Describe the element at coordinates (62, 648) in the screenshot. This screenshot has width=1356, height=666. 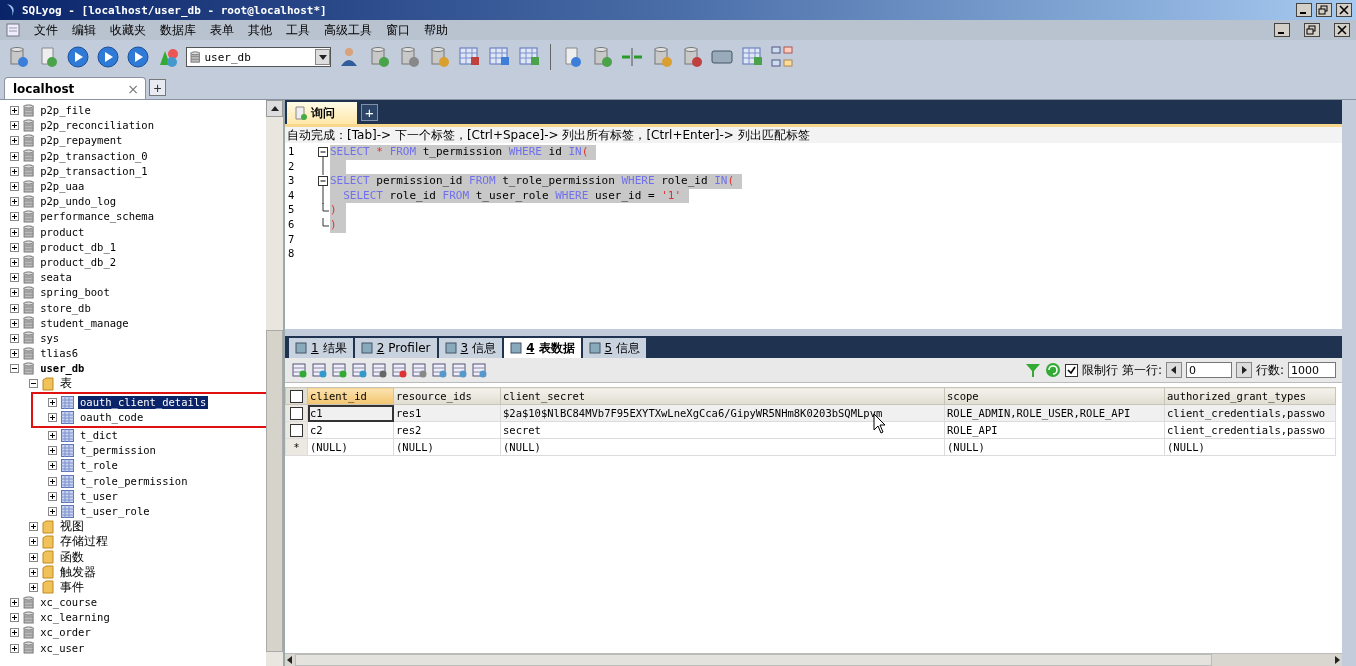
I see `tree-item: xc_user` at that location.